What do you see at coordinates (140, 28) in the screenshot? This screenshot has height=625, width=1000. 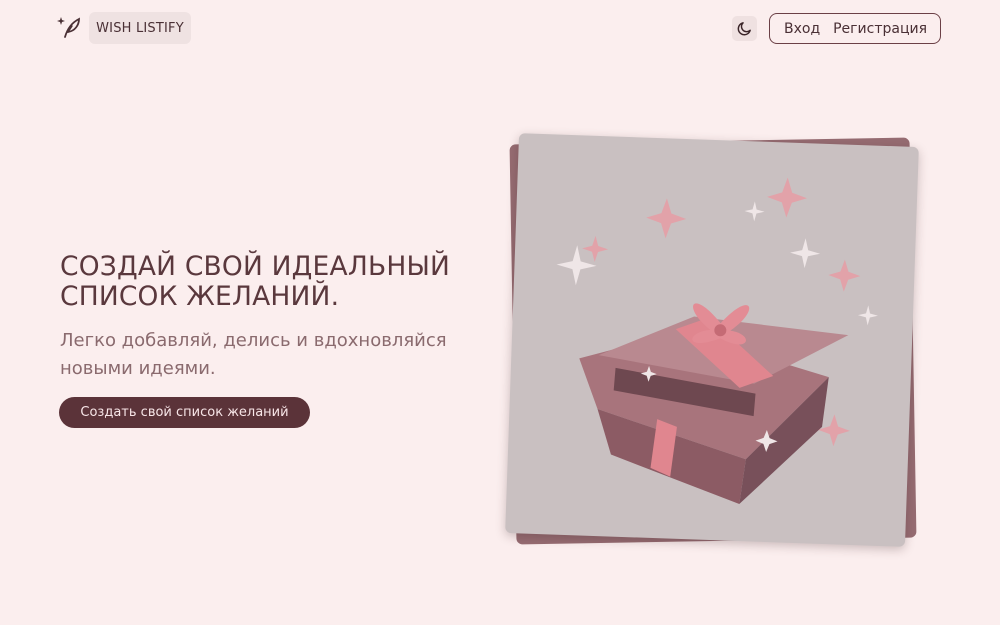 I see `brand-button: WISH LISTIFY` at bounding box center [140, 28].